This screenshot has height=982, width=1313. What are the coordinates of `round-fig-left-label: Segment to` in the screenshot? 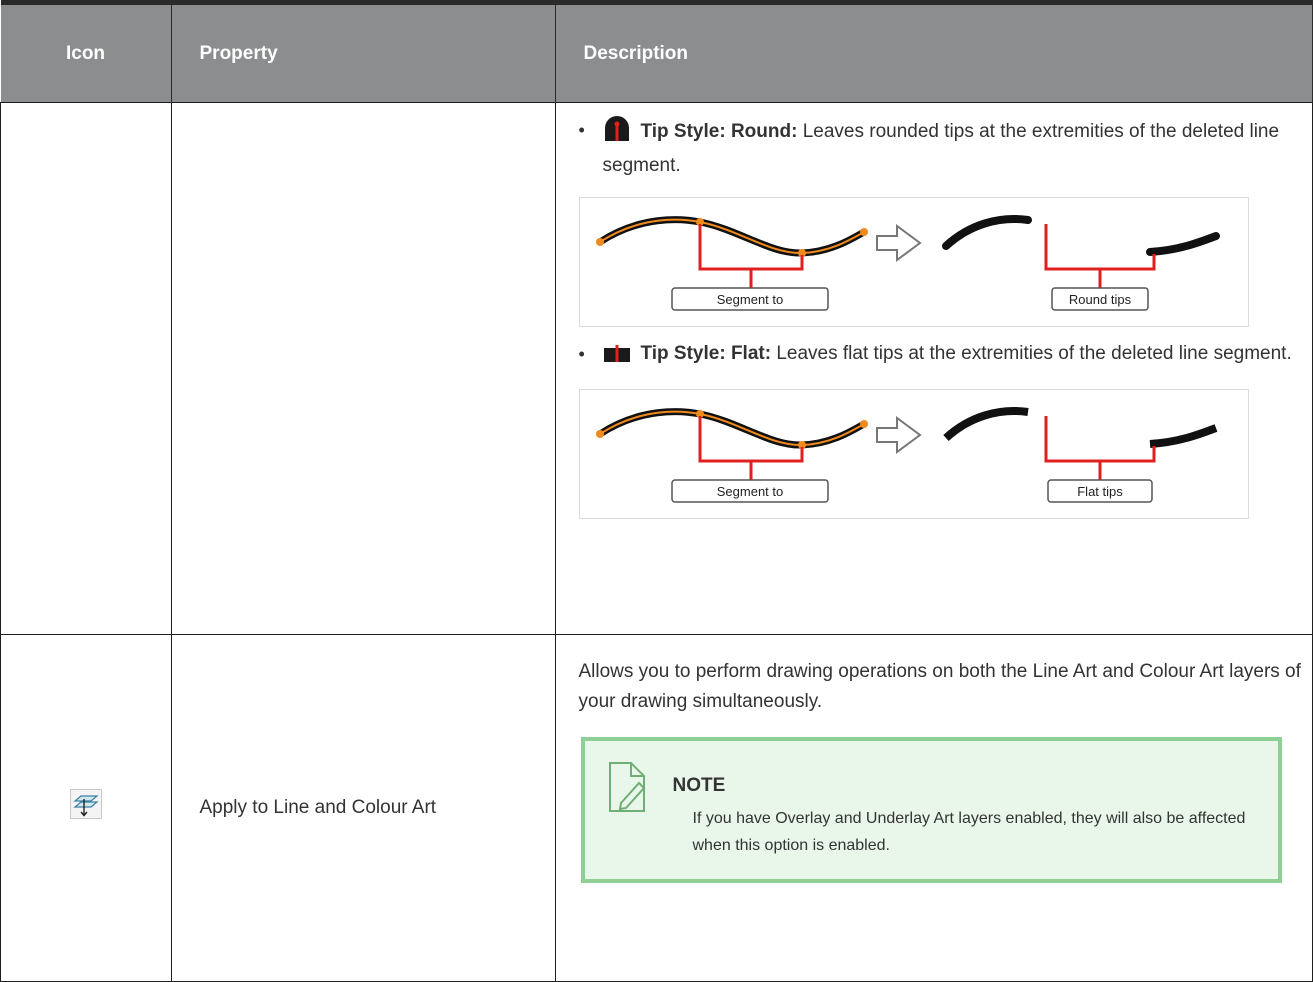 It's located at (749, 299).